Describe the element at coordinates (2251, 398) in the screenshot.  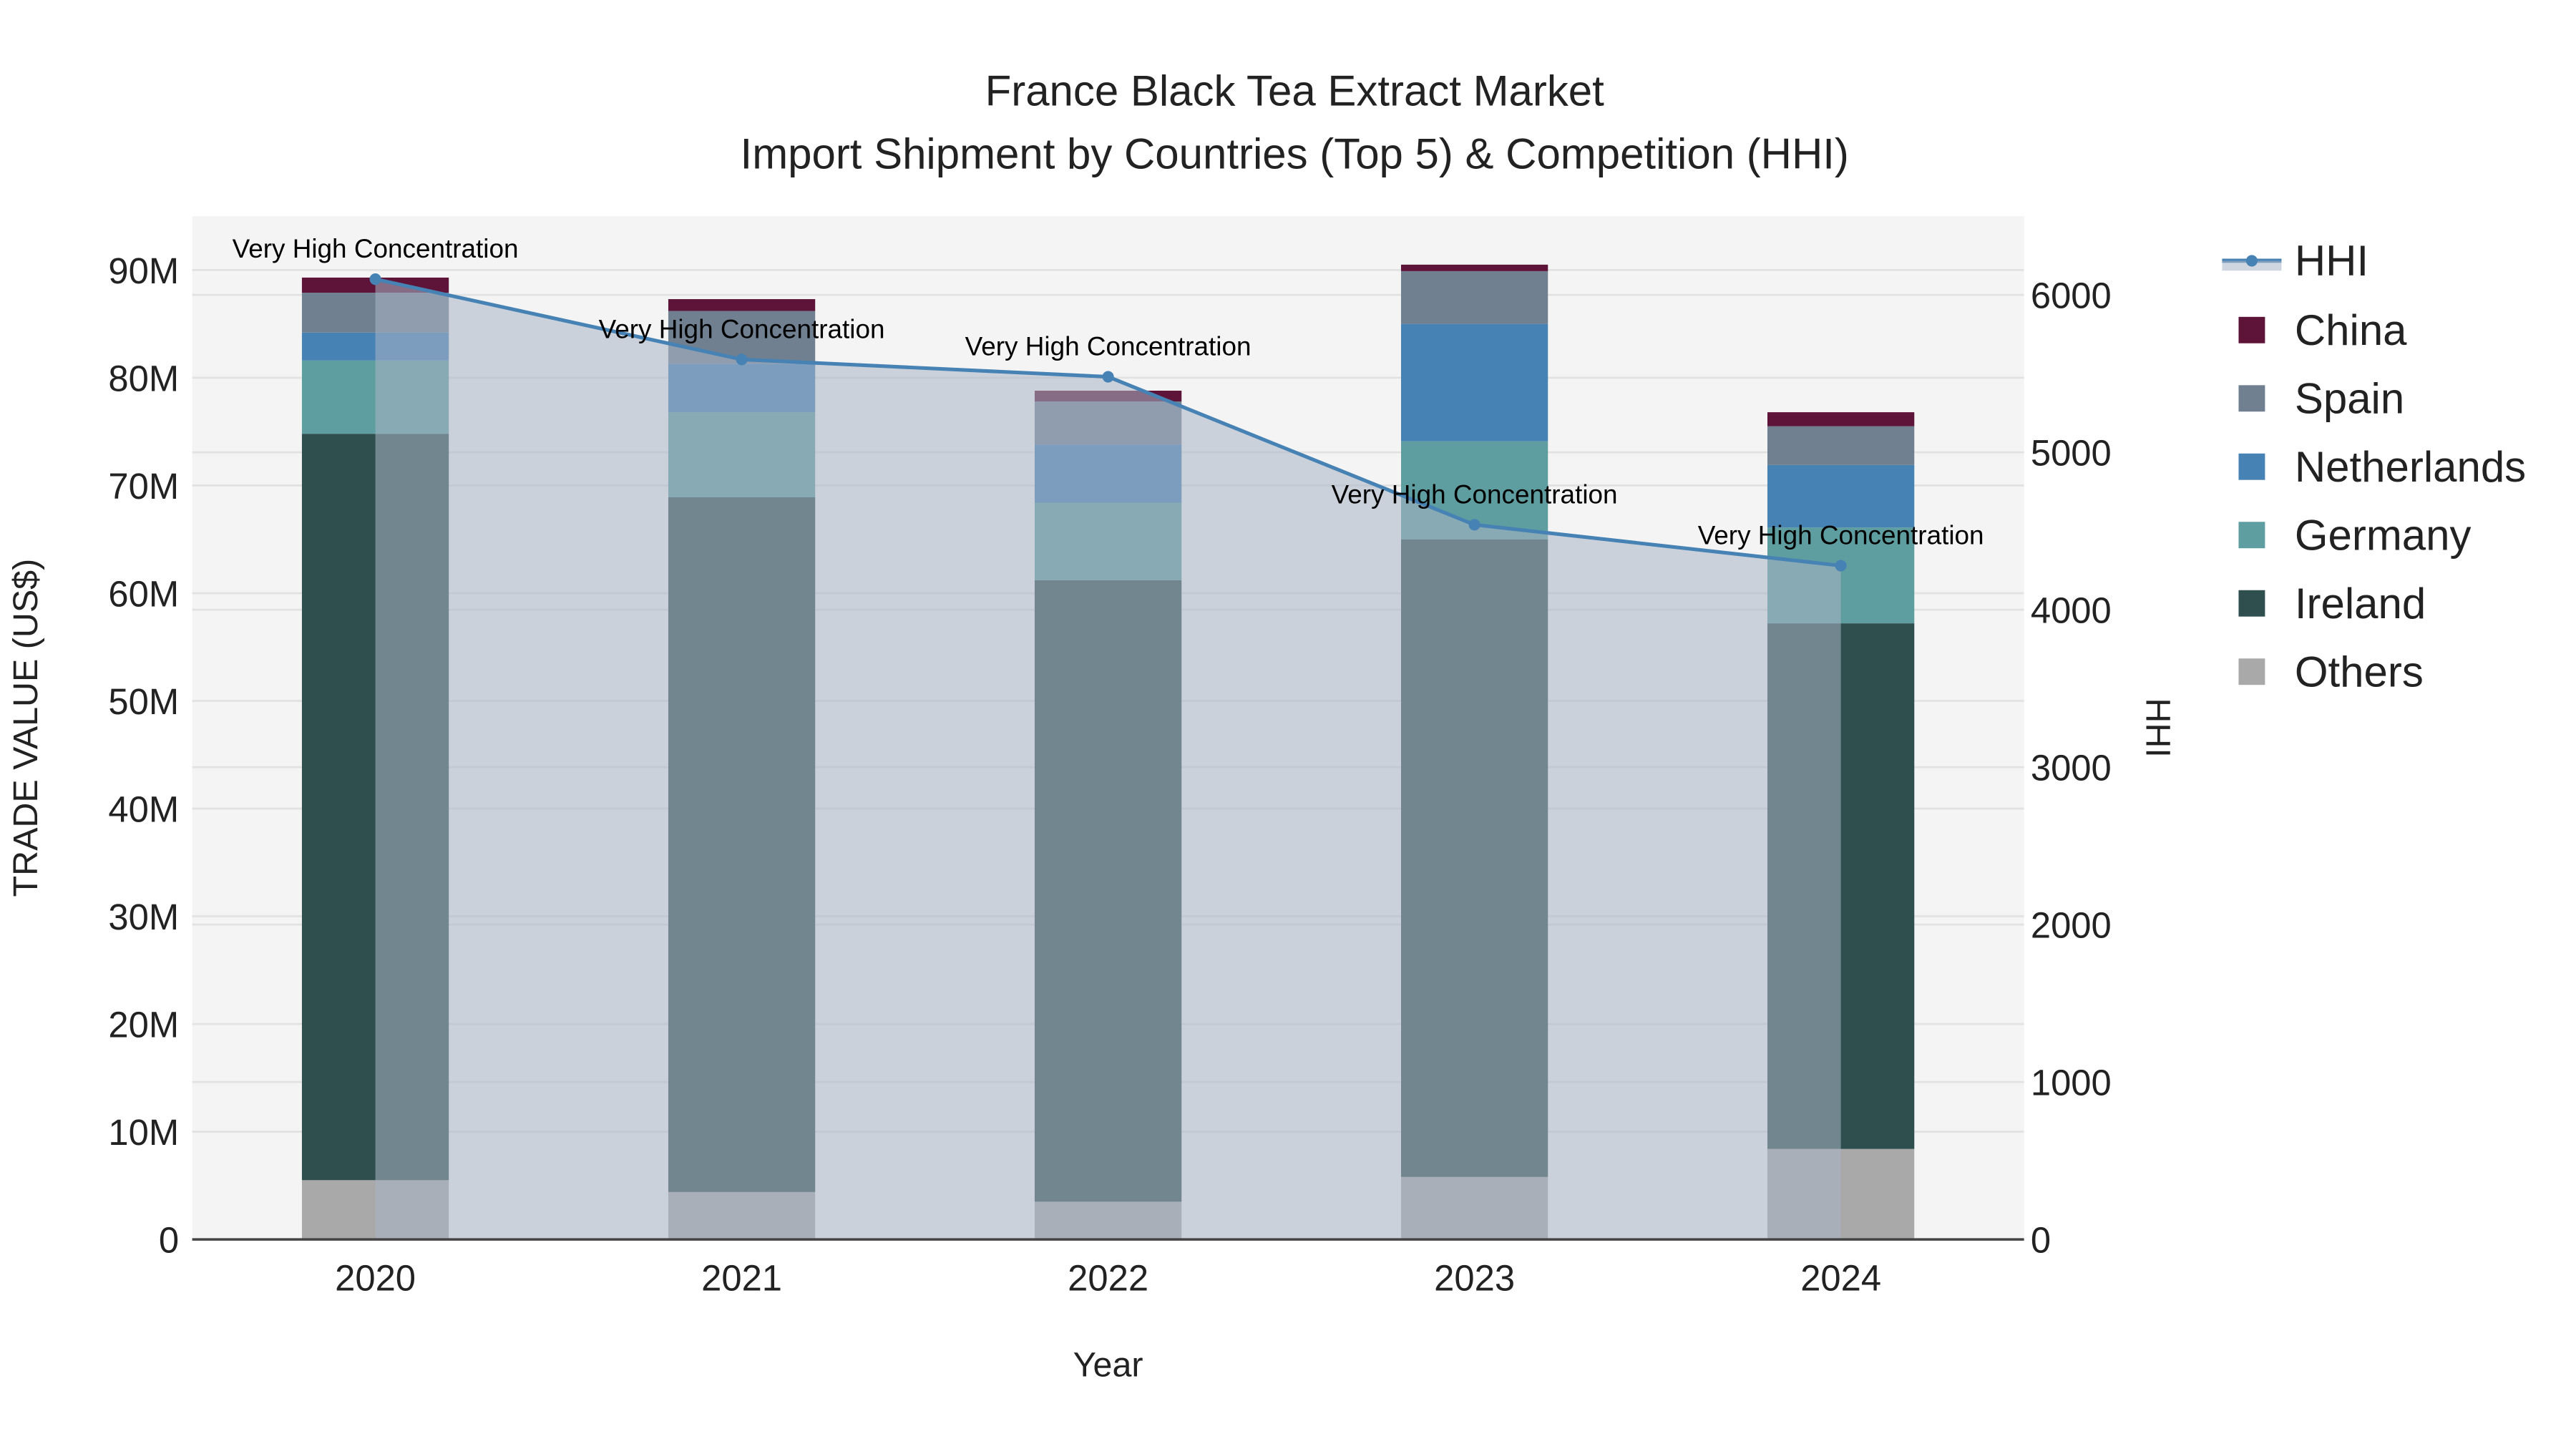
I see `legend-swatch-spain` at that location.